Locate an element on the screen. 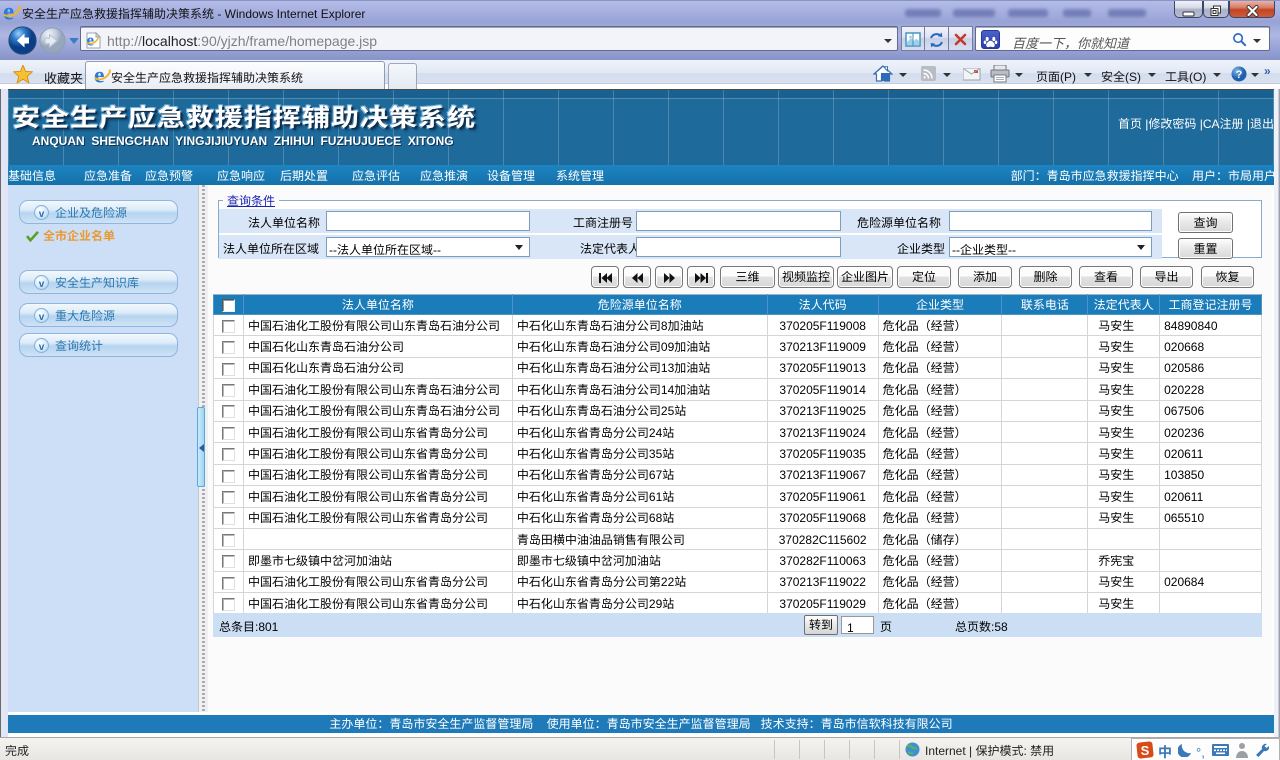  svg-text: S is located at coordinates (1145, 750).